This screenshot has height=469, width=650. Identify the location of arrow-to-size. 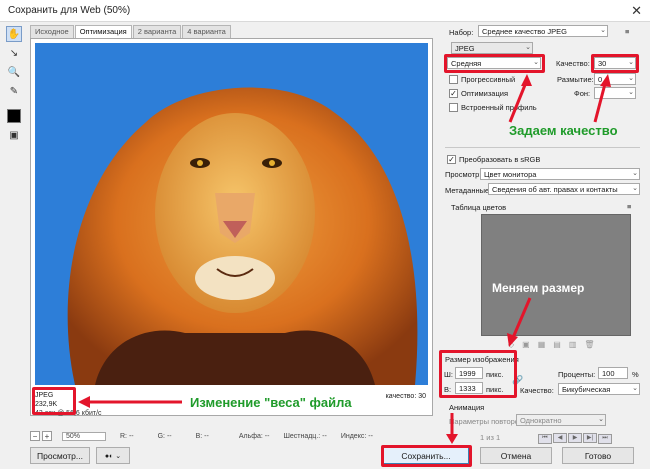
(521, 319).